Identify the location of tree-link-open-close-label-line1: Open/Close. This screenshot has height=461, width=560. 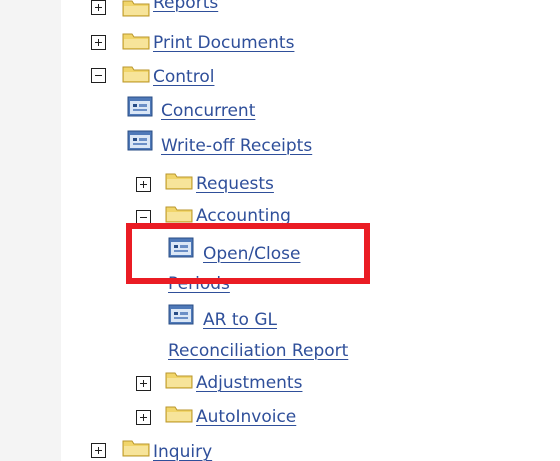
(251, 254).